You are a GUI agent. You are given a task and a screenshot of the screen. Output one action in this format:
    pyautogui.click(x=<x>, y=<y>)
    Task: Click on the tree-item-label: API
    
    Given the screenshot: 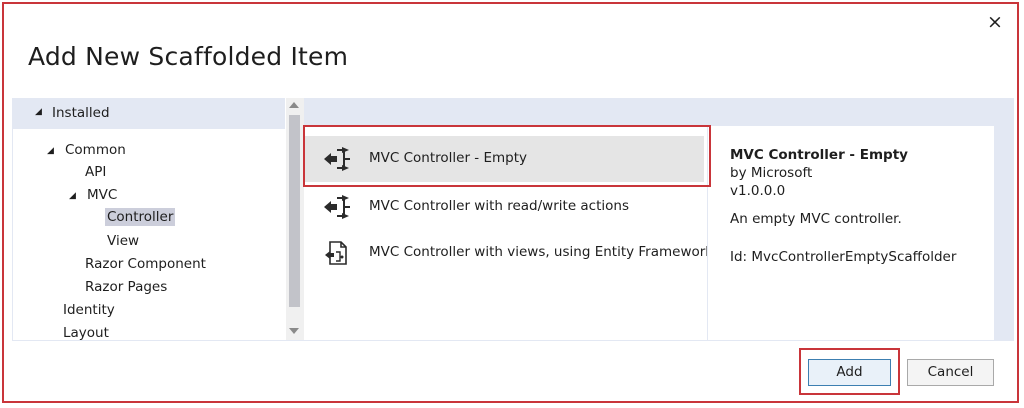 What is the action you would take?
    pyautogui.click(x=96, y=172)
    